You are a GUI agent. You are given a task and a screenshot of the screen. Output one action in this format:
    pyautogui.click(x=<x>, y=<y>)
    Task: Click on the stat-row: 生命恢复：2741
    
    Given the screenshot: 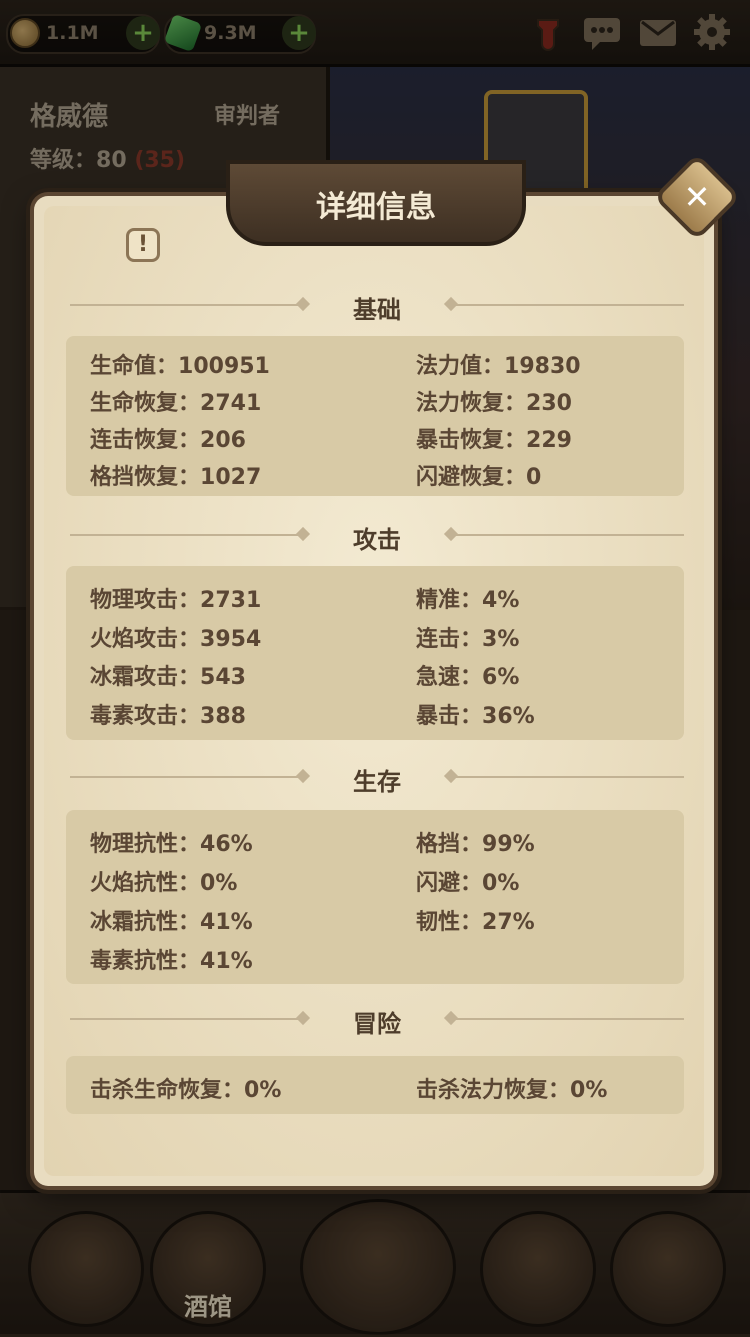 What is the action you would take?
    pyautogui.click(x=175, y=401)
    